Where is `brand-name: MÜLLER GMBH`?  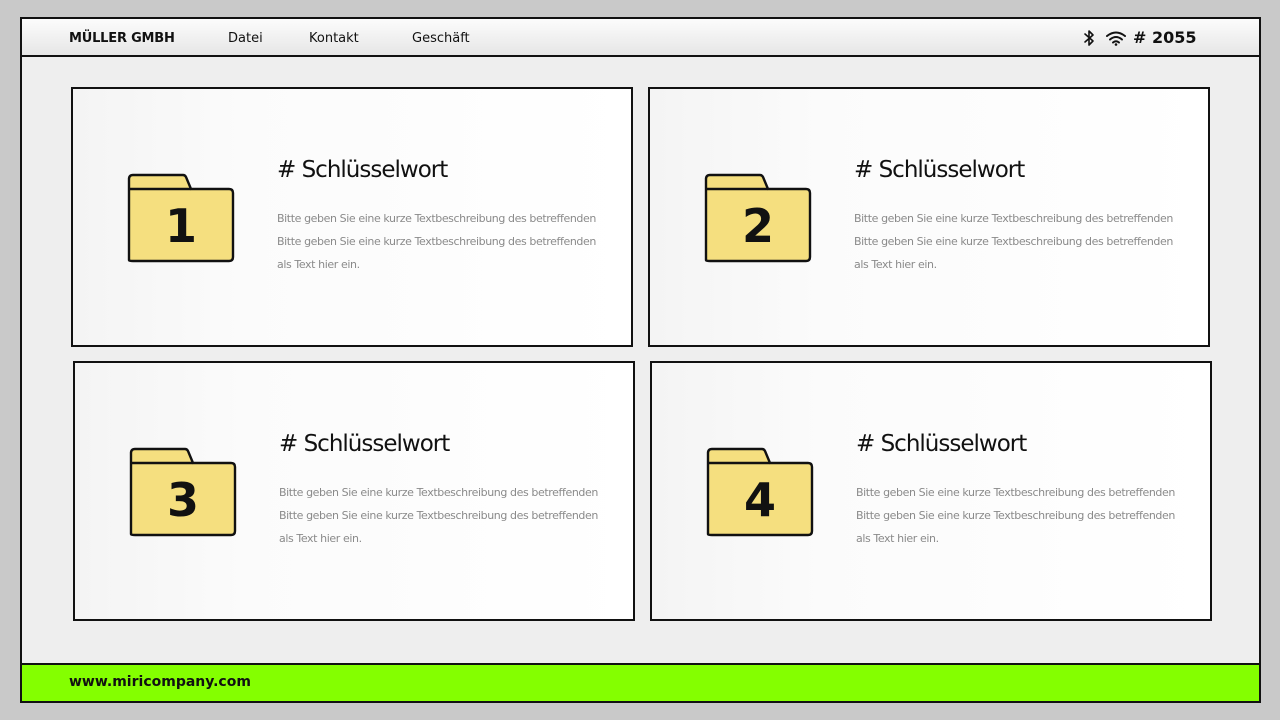 brand-name: MÜLLER GMBH is located at coordinates (122, 38).